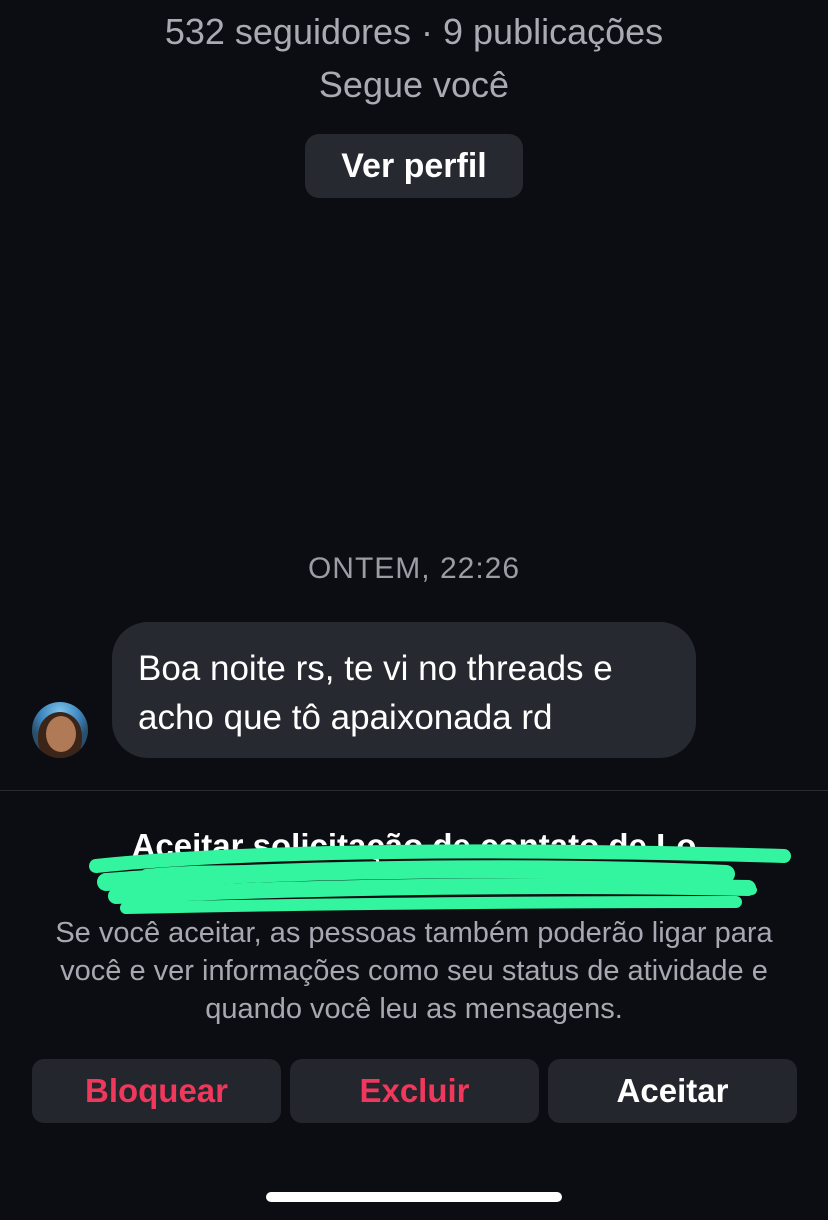 The width and height of the screenshot is (828, 1220). What do you see at coordinates (414, 790) in the screenshot?
I see `divider` at bounding box center [414, 790].